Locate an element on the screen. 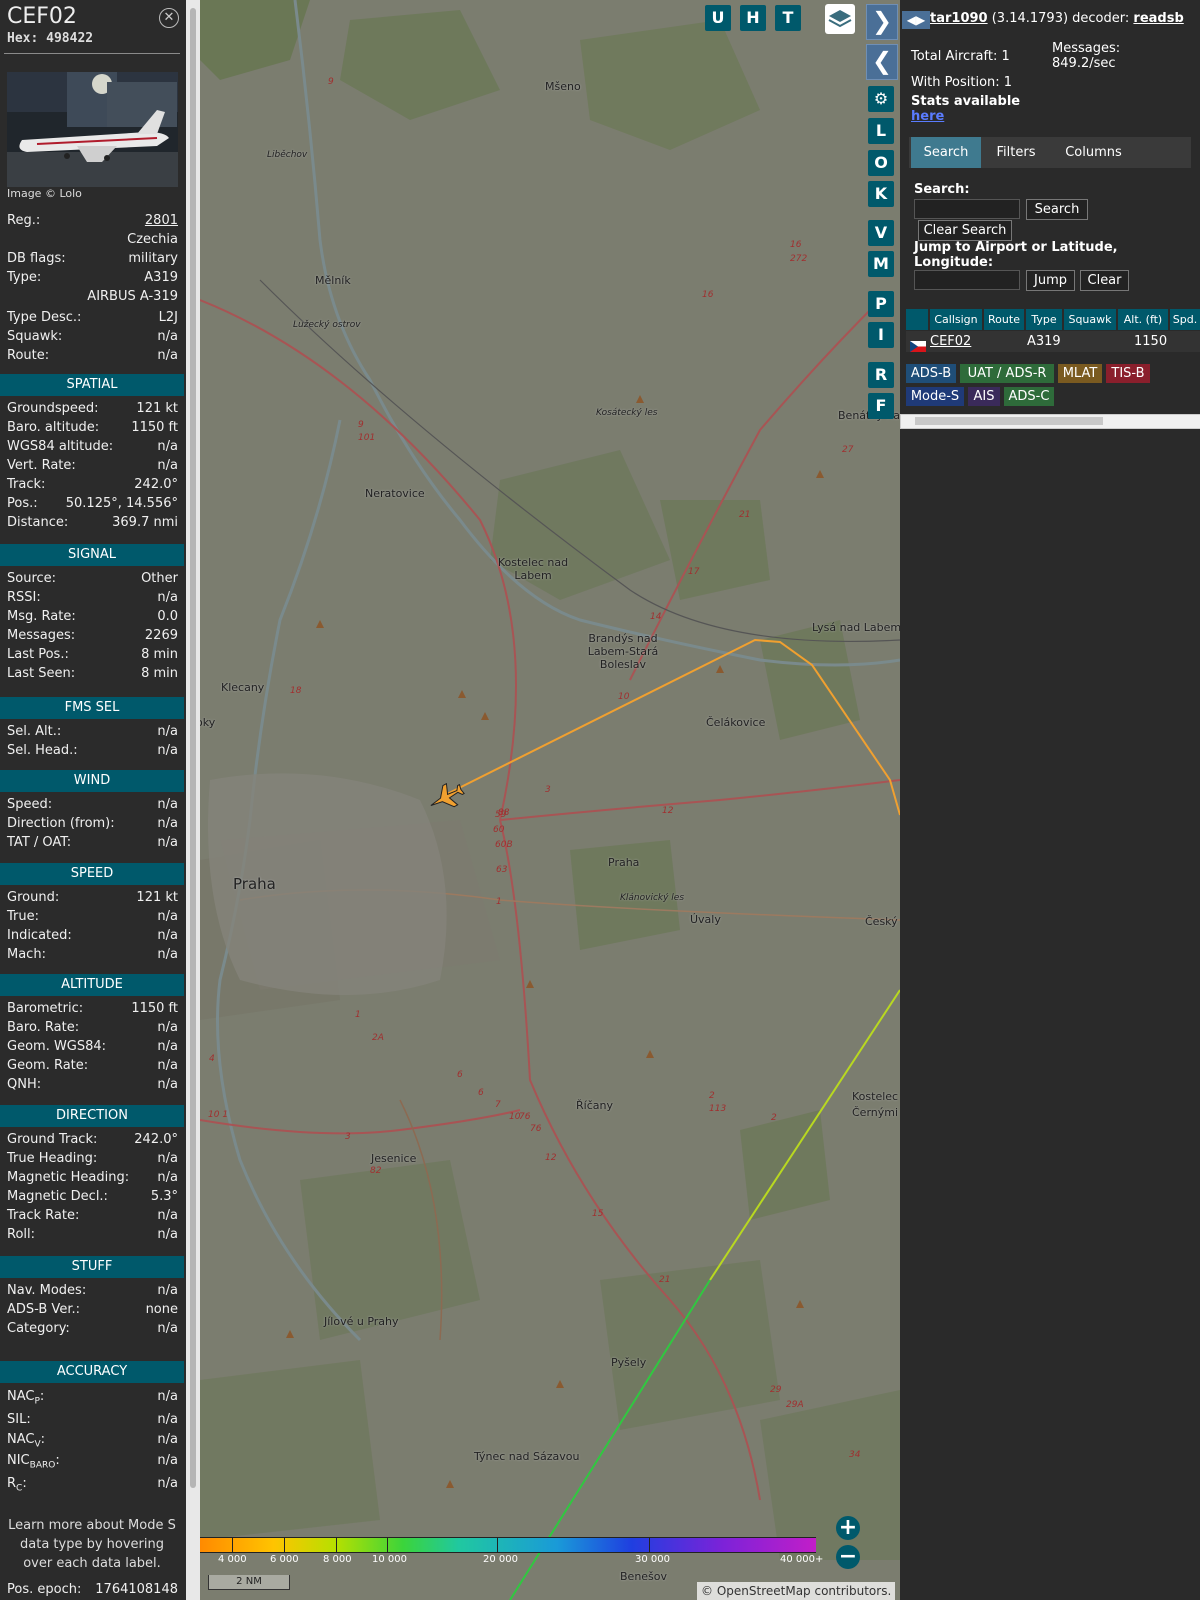 The width and height of the screenshot is (1200, 1600). direction-row-label: True Heading: is located at coordinates (52, 1158).